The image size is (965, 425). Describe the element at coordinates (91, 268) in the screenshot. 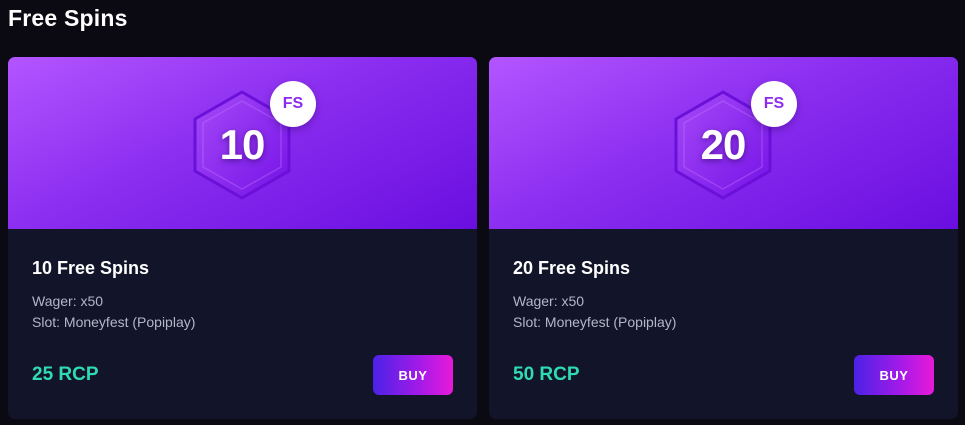

I see `card-title: 10 Free Spins` at that location.